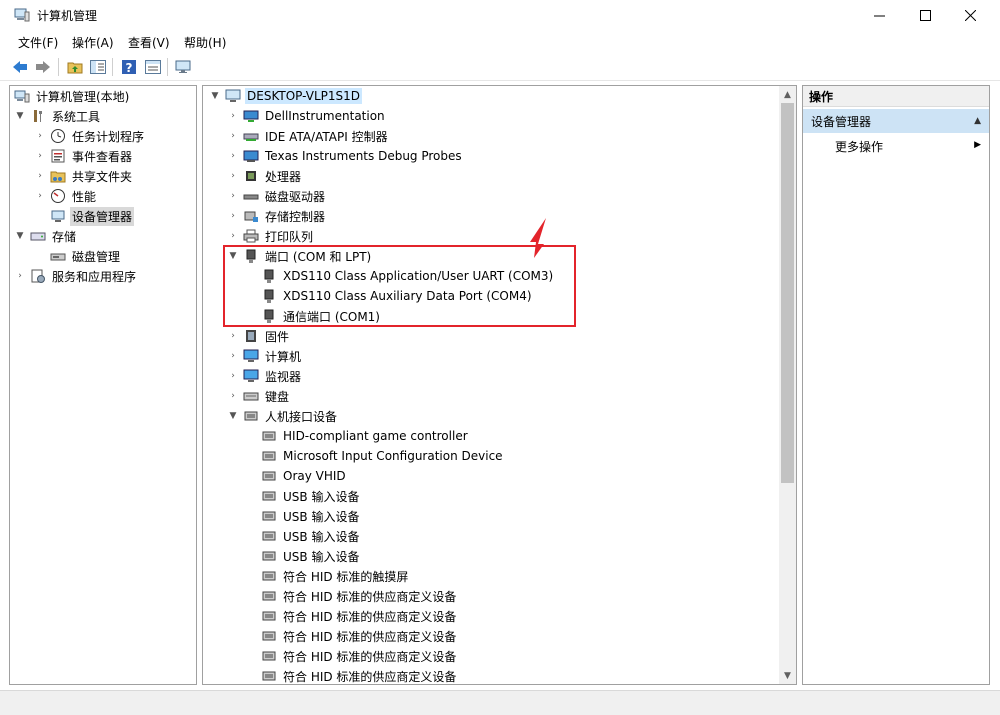 The width and height of the screenshot is (1000, 715). I want to click on event-viewer-icon, so click(58, 156).